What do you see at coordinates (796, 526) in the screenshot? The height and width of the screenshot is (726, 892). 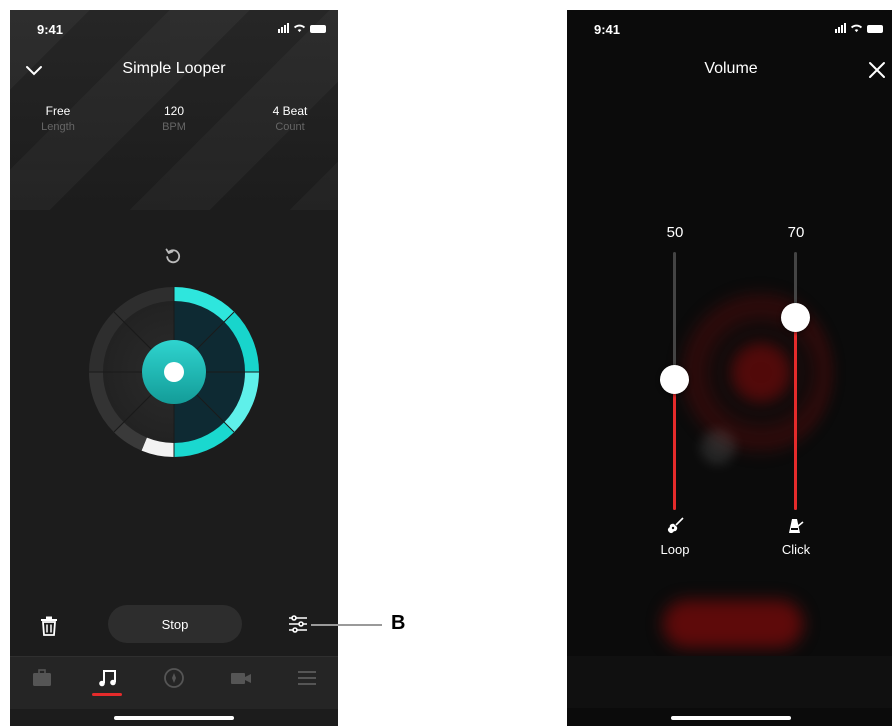 I see `metronome-icon` at bounding box center [796, 526].